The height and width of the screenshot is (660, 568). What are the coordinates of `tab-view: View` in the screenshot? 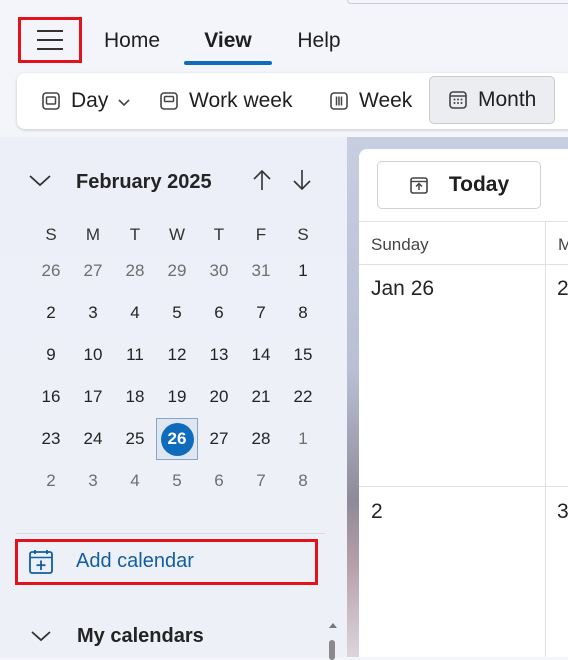 It's located at (228, 44).